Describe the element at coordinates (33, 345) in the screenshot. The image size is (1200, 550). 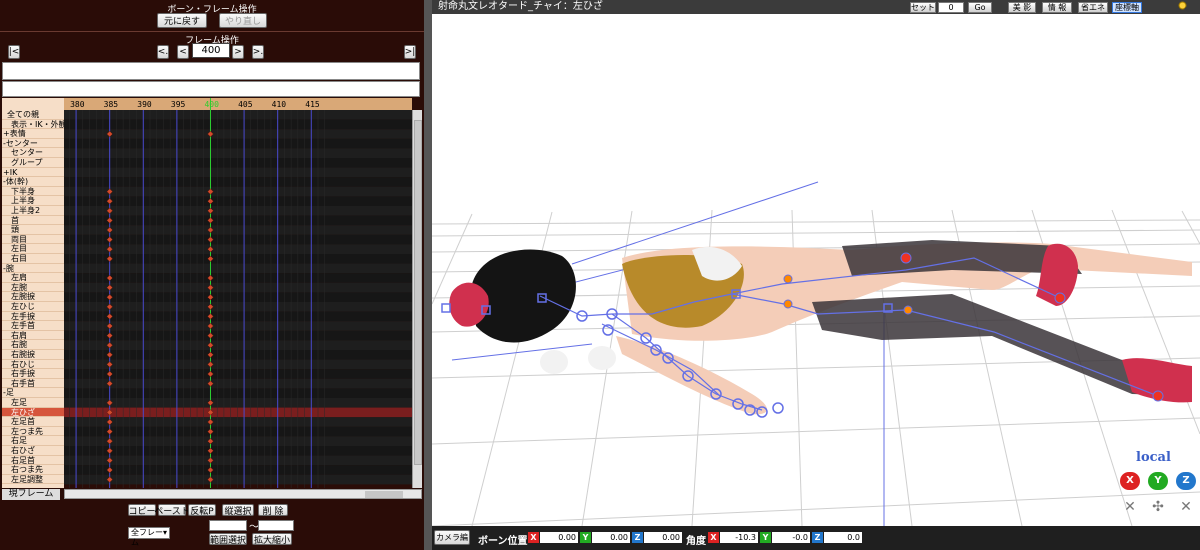
I see `track-label: 右腕` at that location.